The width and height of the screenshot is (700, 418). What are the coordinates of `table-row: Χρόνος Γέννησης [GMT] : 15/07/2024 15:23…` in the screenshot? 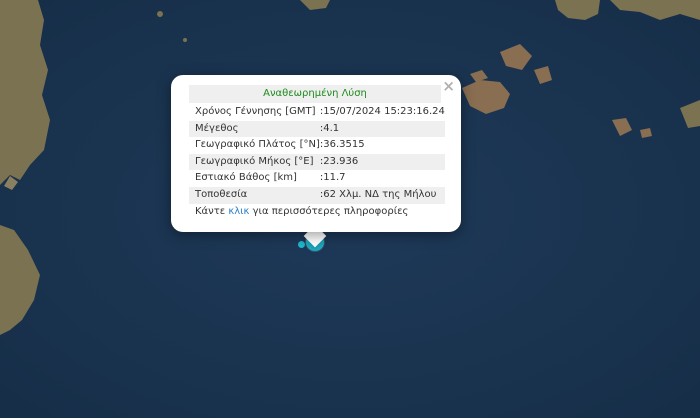 It's located at (317, 112).